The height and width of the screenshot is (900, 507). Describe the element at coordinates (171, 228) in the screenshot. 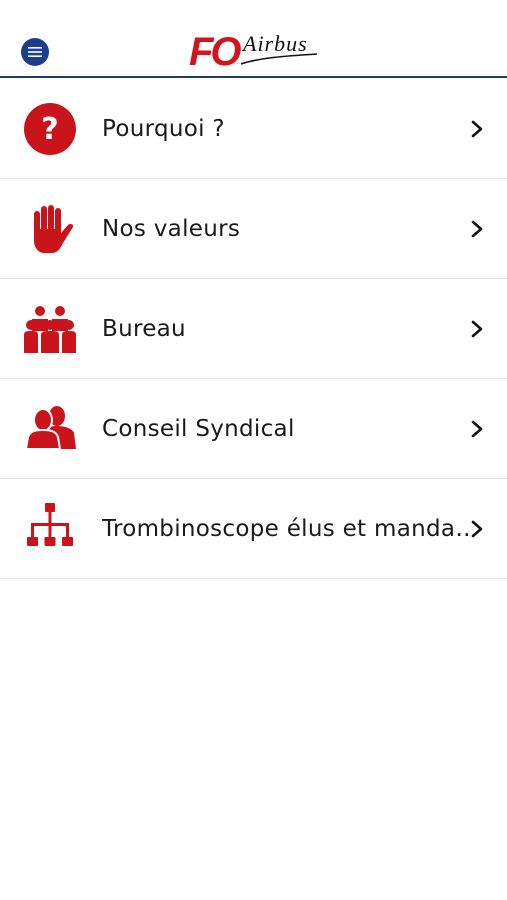

I see `menu-item-label: Nos valeurs` at that location.